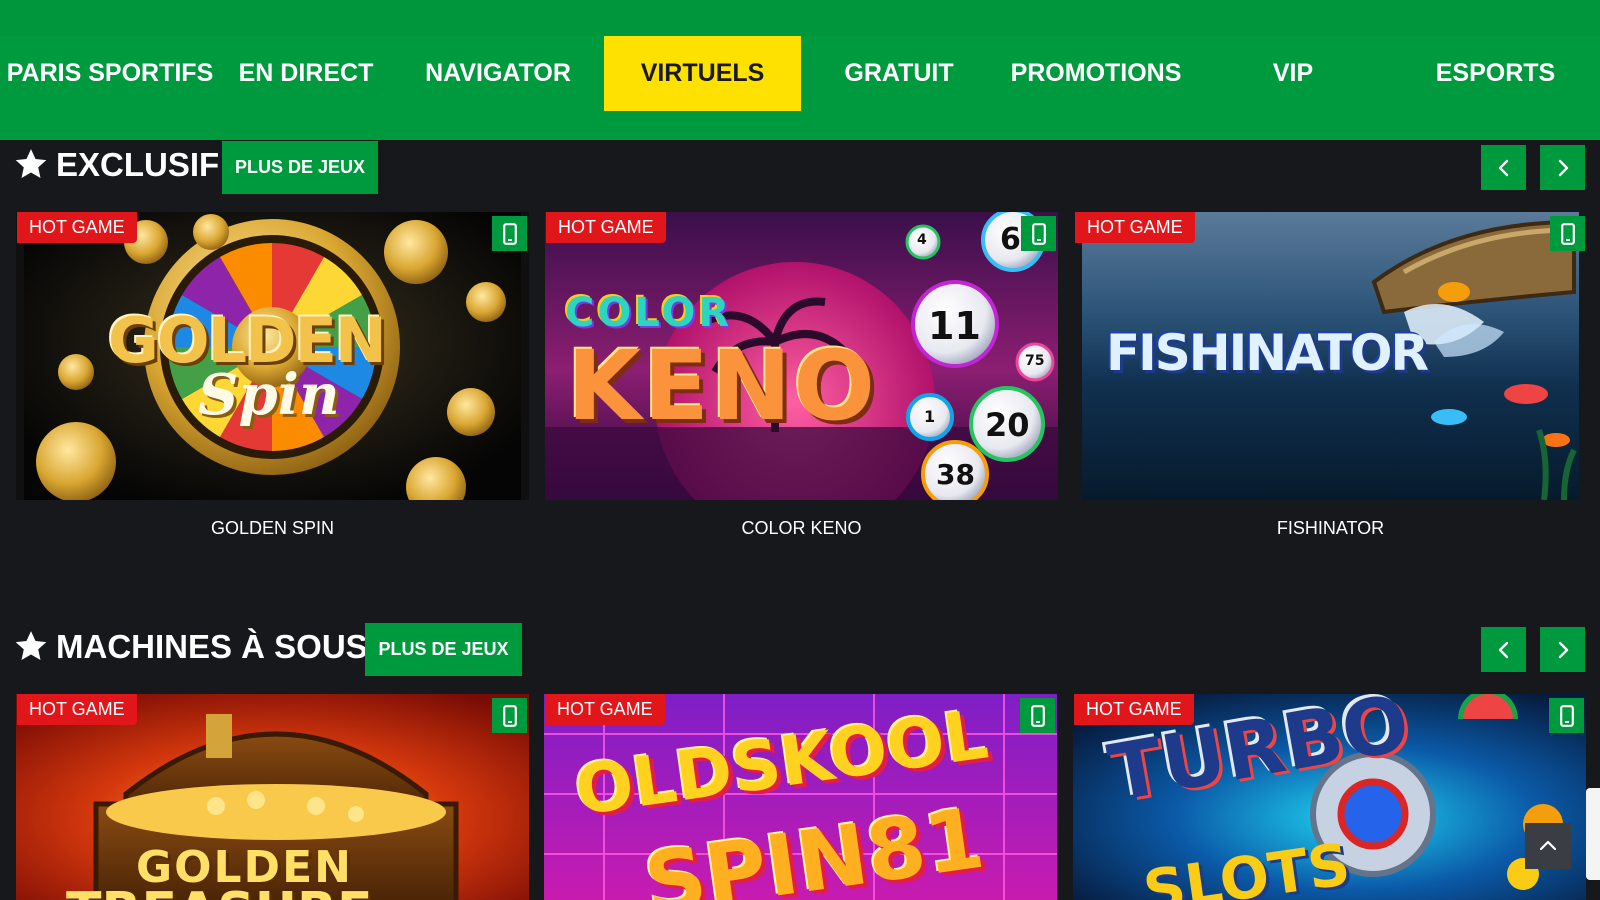  What do you see at coordinates (1593, 834) in the screenshot?
I see `side-widget-tab` at bounding box center [1593, 834].